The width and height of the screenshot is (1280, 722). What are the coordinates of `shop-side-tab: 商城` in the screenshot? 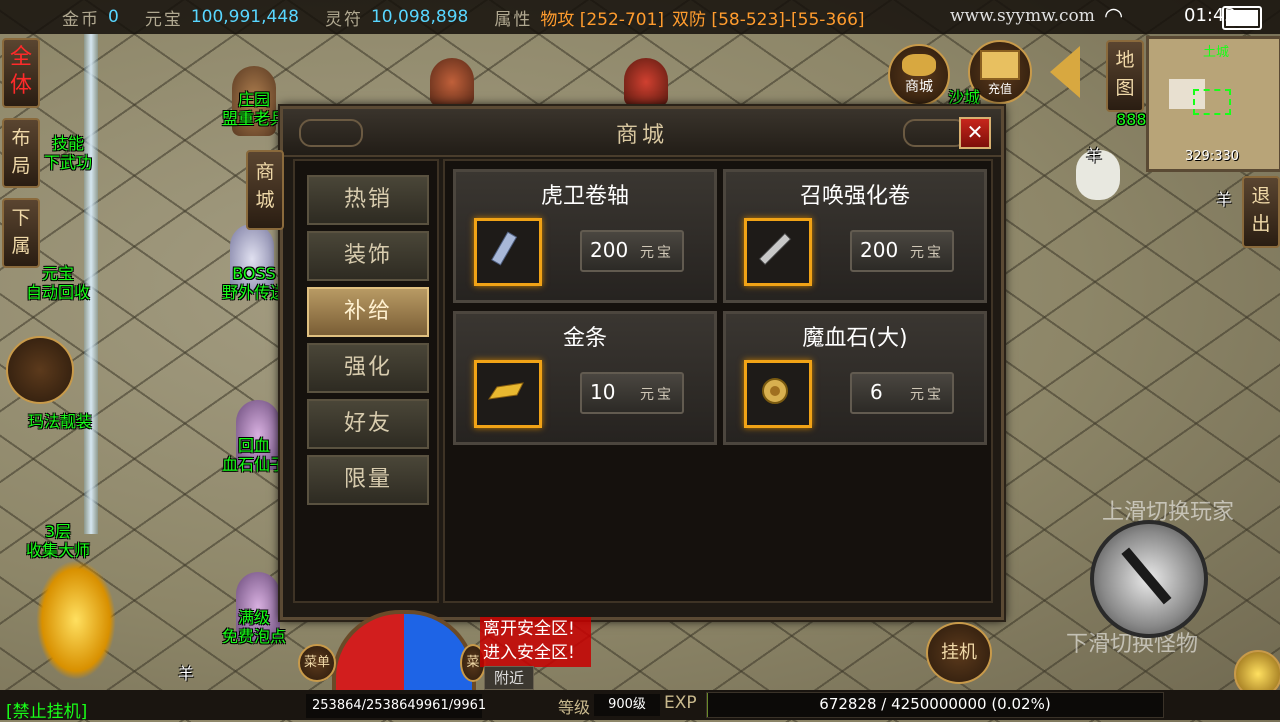 It's located at (265, 190).